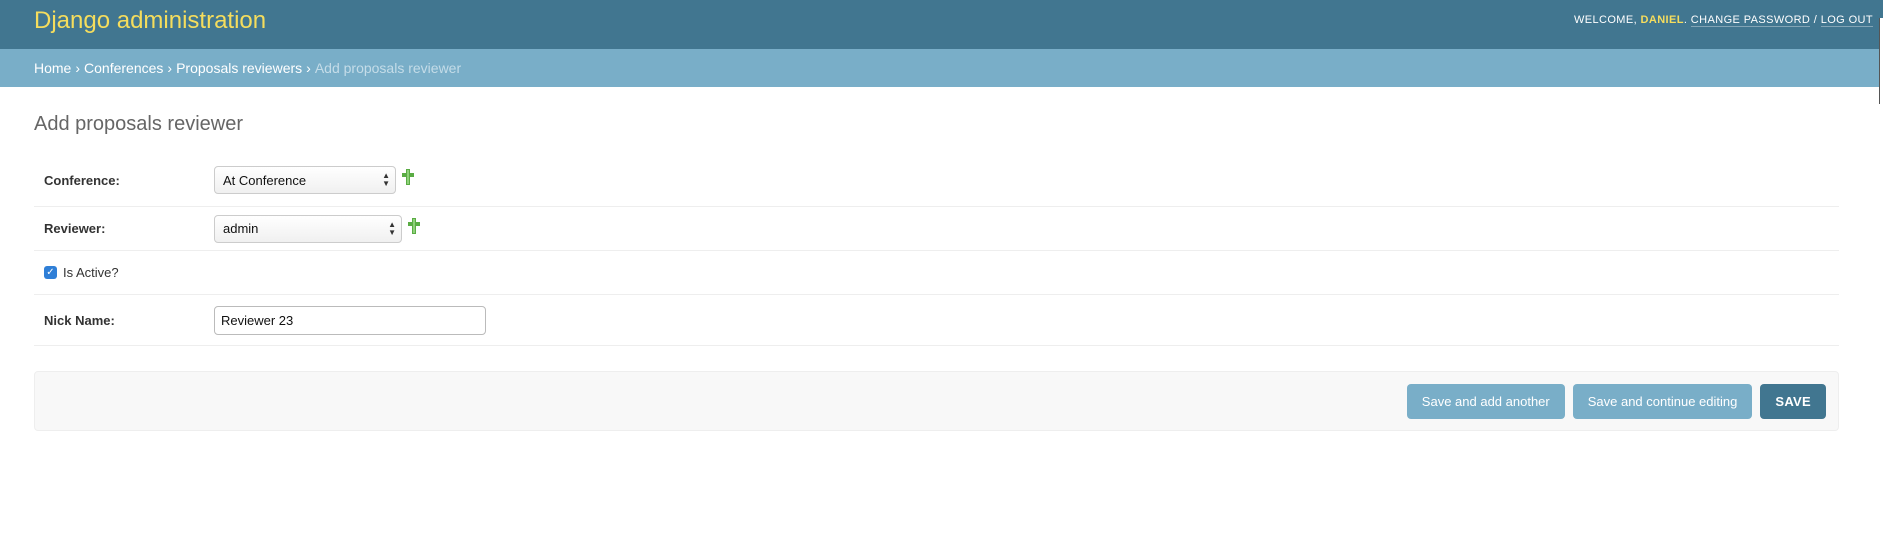  I want to click on conference-select-value: At Conference, so click(265, 180).